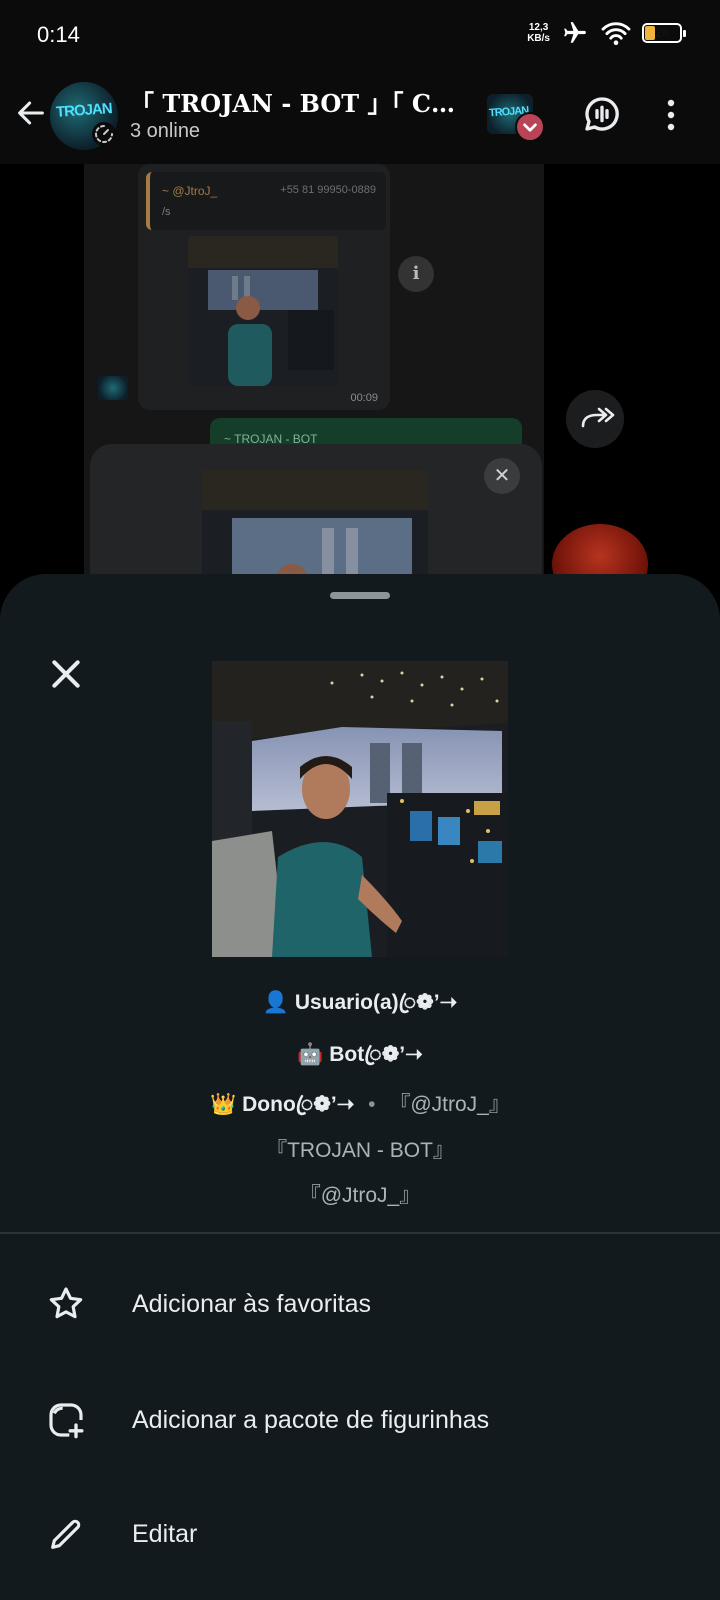 This screenshot has height=1600, width=720. Describe the element at coordinates (360, 595) in the screenshot. I see `drag-handle` at that location.